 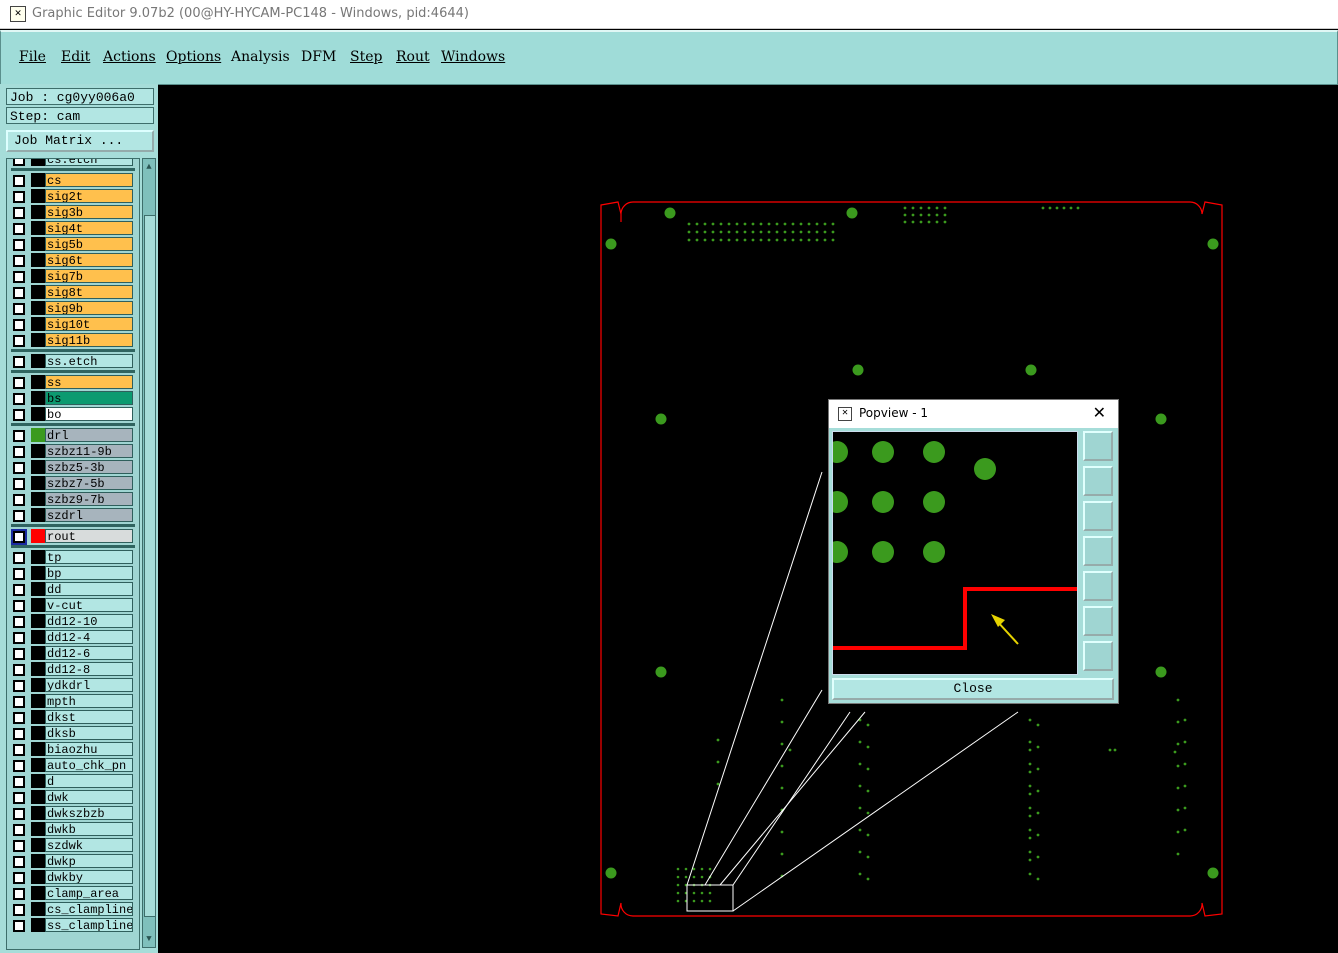 What do you see at coordinates (32, 57) in the screenshot?
I see `menu-file: File` at bounding box center [32, 57].